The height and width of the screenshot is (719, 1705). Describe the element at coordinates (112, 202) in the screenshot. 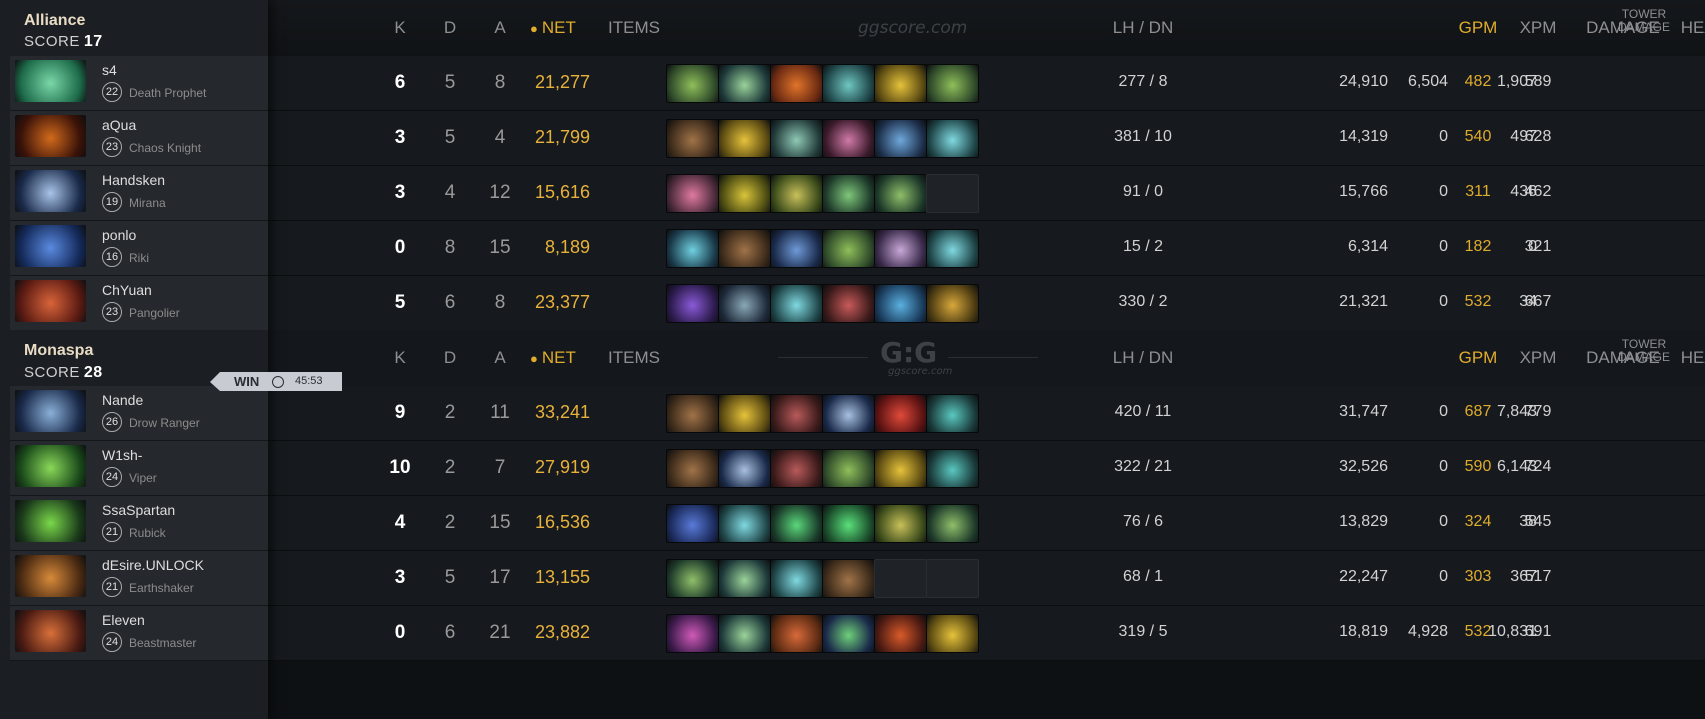

I see `hero-level: 19` at that location.